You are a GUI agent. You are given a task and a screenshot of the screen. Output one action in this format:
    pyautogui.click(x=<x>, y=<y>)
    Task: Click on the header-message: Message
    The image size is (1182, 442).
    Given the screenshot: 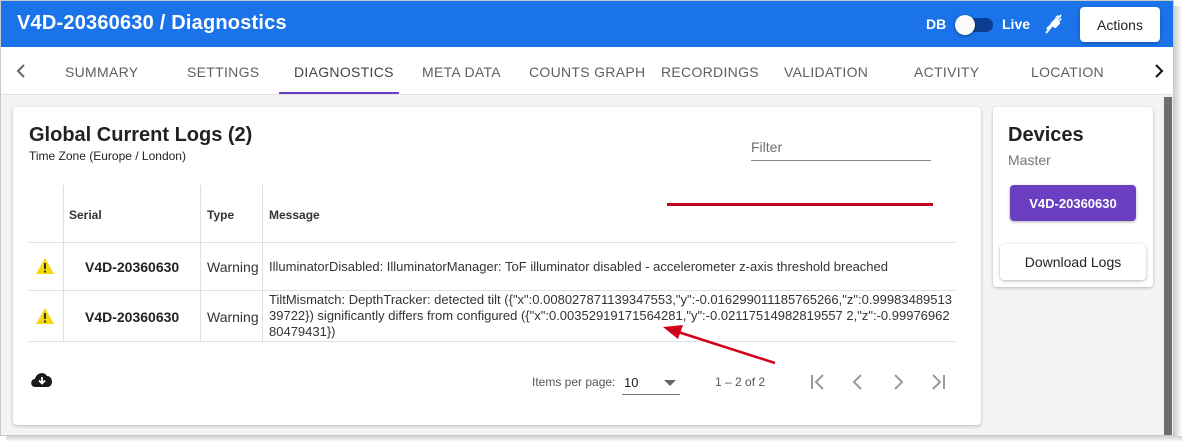 What is the action you would take?
    pyautogui.click(x=294, y=215)
    